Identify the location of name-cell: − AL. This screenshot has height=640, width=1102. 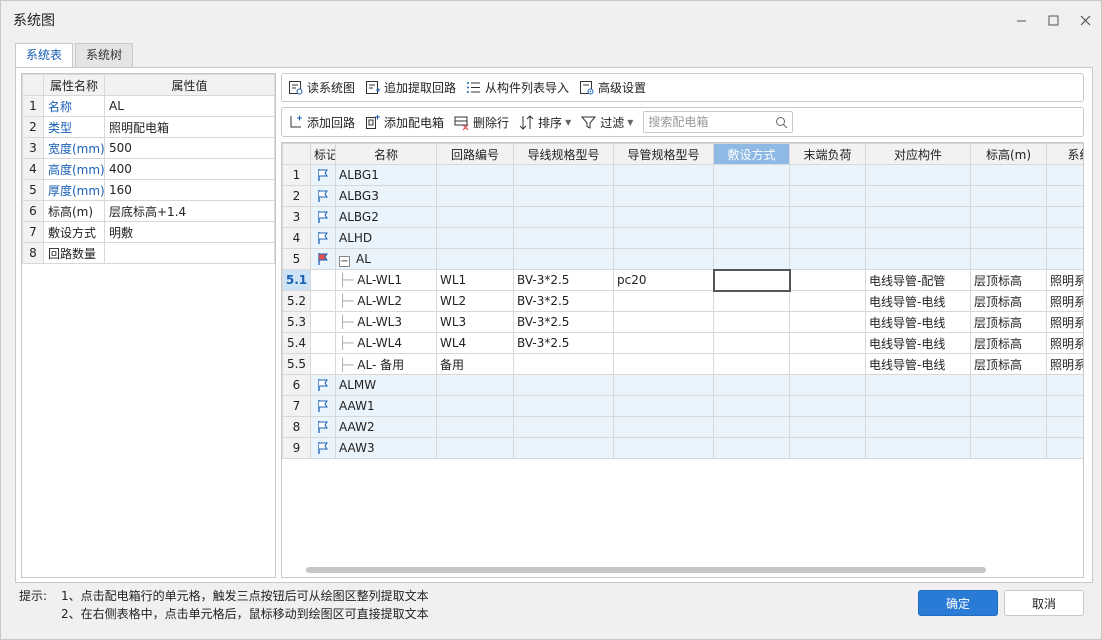
(386, 259).